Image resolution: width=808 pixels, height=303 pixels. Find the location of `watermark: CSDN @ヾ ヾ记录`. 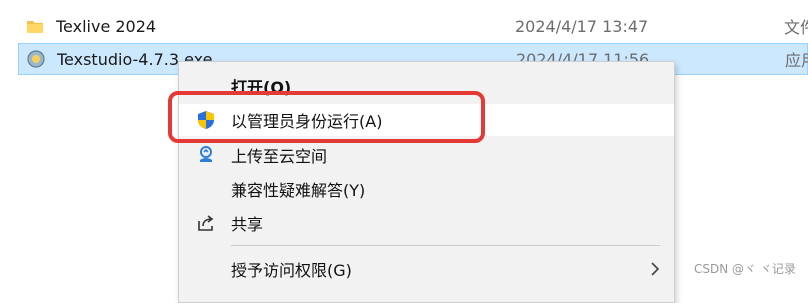

watermark: CSDN @ヾ ヾ记录 is located at coordinates (745, 269).